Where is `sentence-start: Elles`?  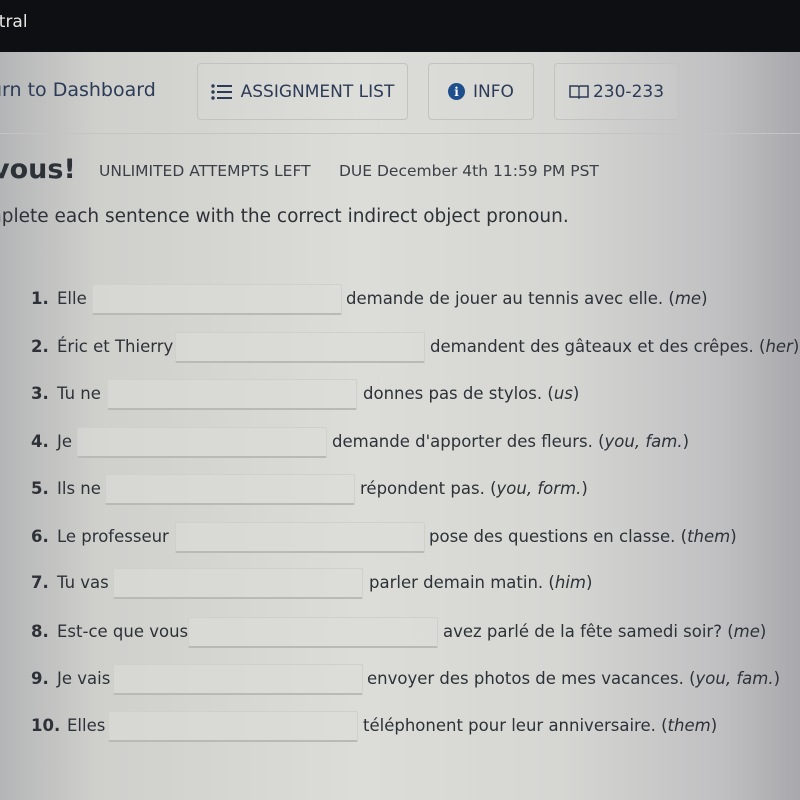 sentence-start: Elles is located at coordinates (86, 725).